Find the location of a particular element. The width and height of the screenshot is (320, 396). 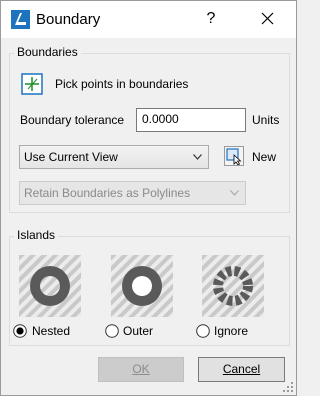

tolerance-units-label: Units is located at coordinates (266, 120).